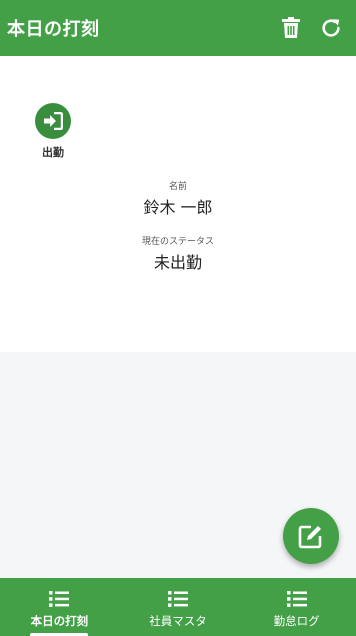  Describe the element at coordinates (59, 621) in the screenshot. I see `nav-label-today-punch: 本日の打刻` at that location.